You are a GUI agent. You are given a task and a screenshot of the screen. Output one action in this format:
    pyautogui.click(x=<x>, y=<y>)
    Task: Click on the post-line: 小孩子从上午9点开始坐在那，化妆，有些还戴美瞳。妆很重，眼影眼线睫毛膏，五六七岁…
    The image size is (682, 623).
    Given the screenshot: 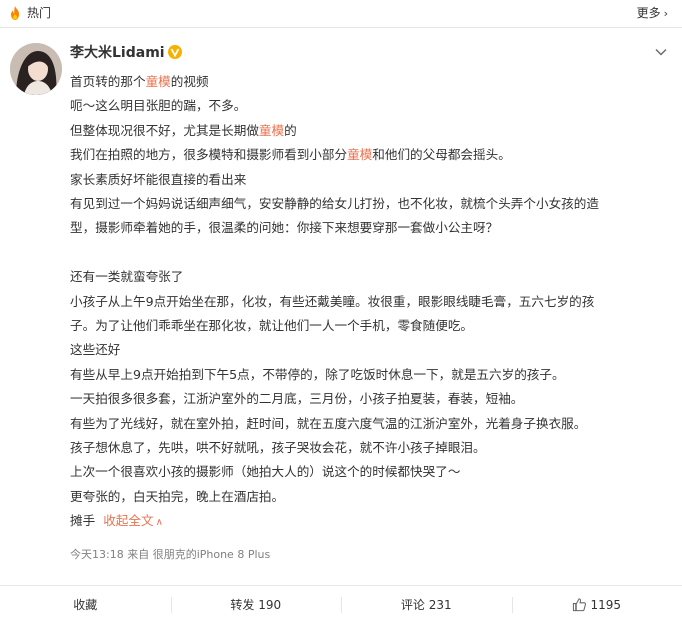 What is the action you would take?
    pyautogui.click(x=365, y=302)
    